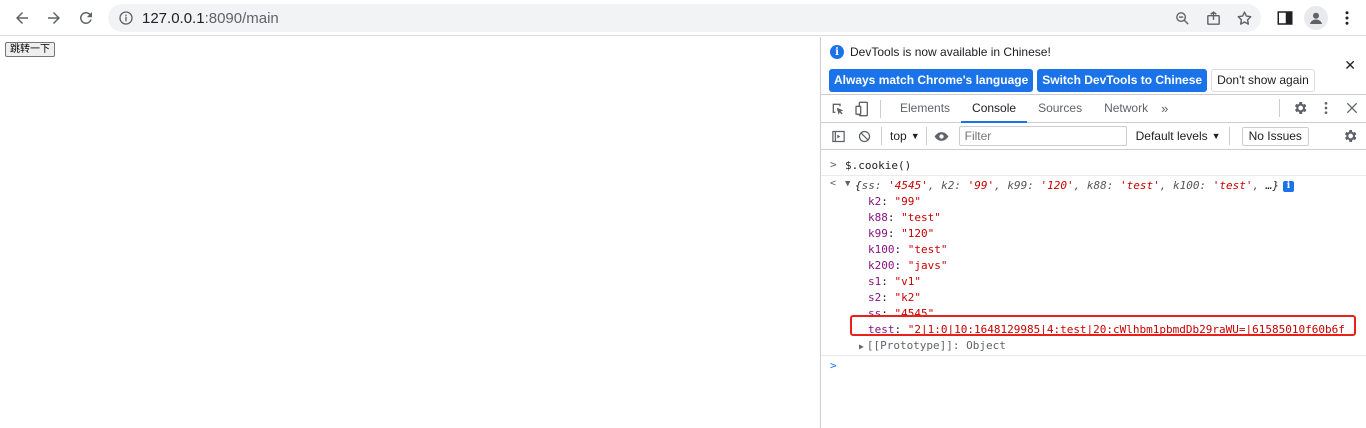 Image resolution: width=1366 pixels, height=428 pixels. I want to click on property-row: k99: "120", so click(901, 233).